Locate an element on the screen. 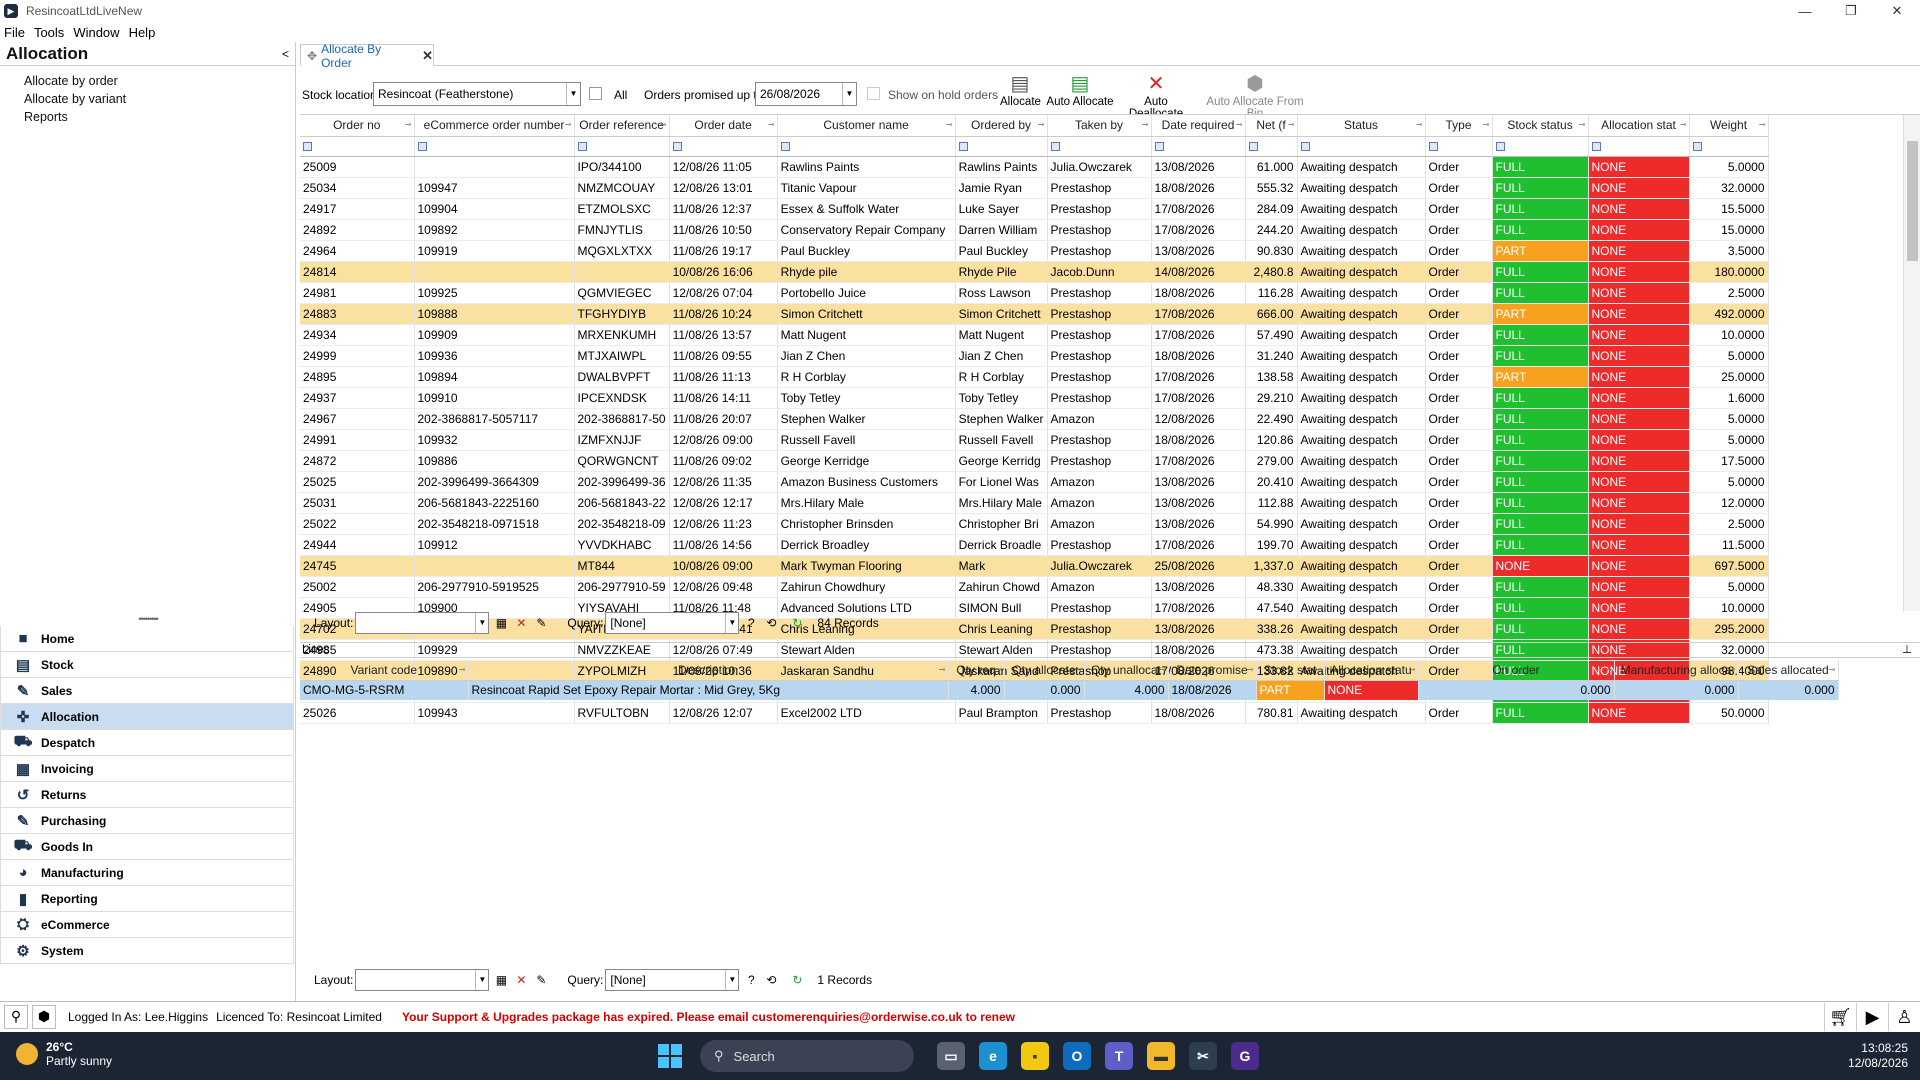 This screenshot has width=1920, height=1080. filter-cell-allocation-stat is located at coordinates (1639, 146).